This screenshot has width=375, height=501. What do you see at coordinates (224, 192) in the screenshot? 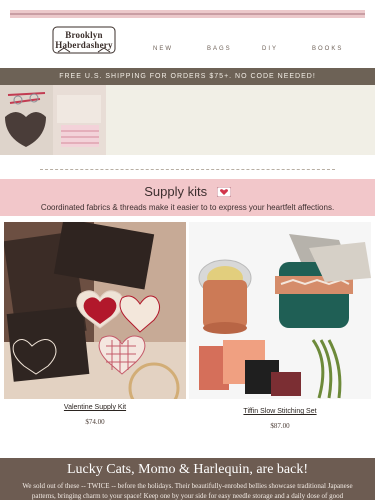
I see `heart-icon` at bounding box center [224, 192].